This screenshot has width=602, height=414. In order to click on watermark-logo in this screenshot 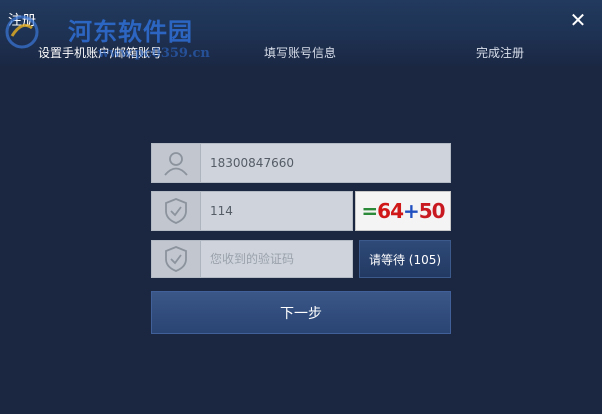, I will do `click(22, 32)`.